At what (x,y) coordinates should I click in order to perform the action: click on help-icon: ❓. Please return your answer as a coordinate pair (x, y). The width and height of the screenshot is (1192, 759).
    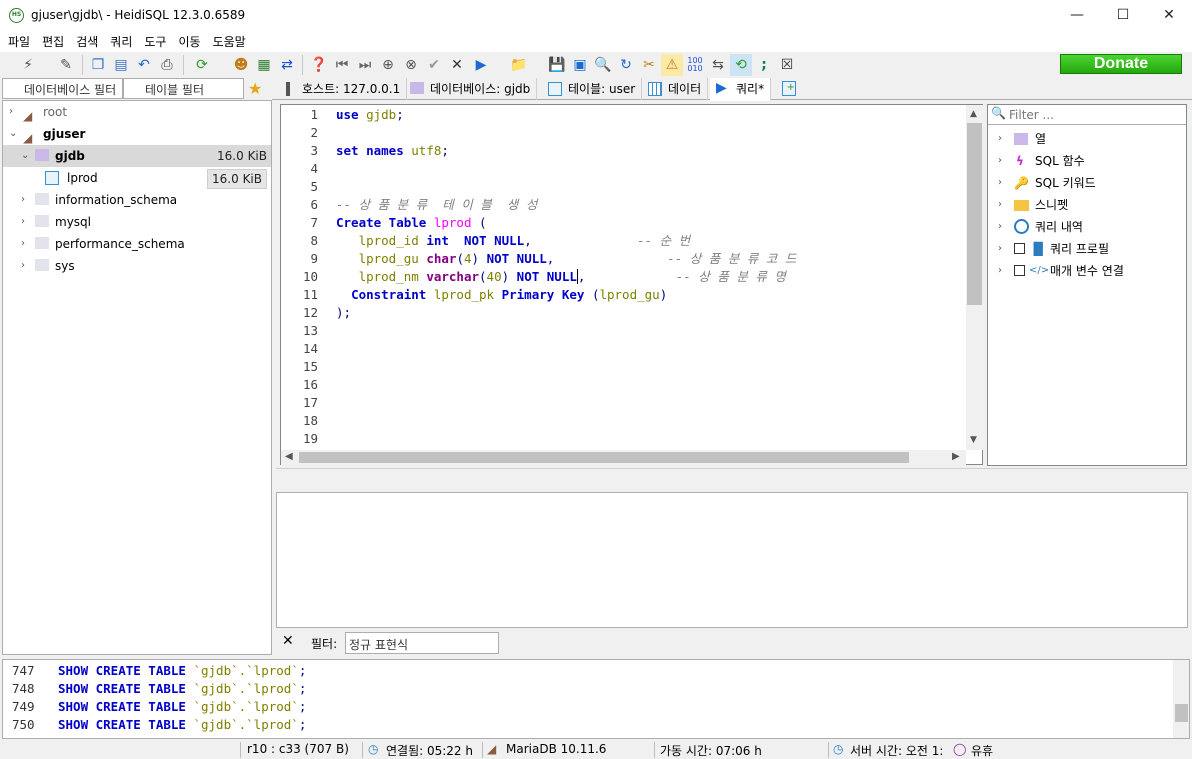
    Looking at the image, I should click on (319, 65).